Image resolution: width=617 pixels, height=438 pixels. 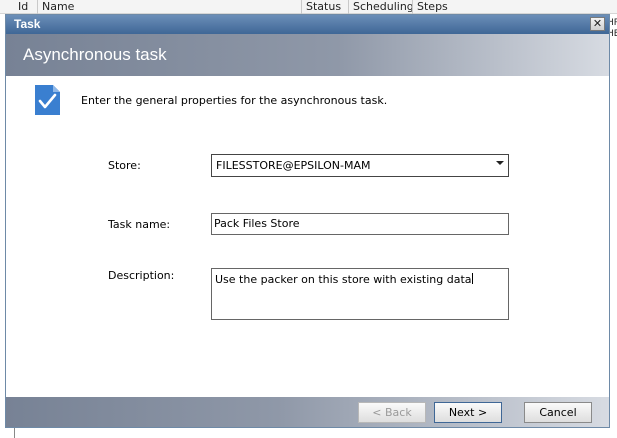 I want to click on dialog-title: Task, so click(x=27, y=24).